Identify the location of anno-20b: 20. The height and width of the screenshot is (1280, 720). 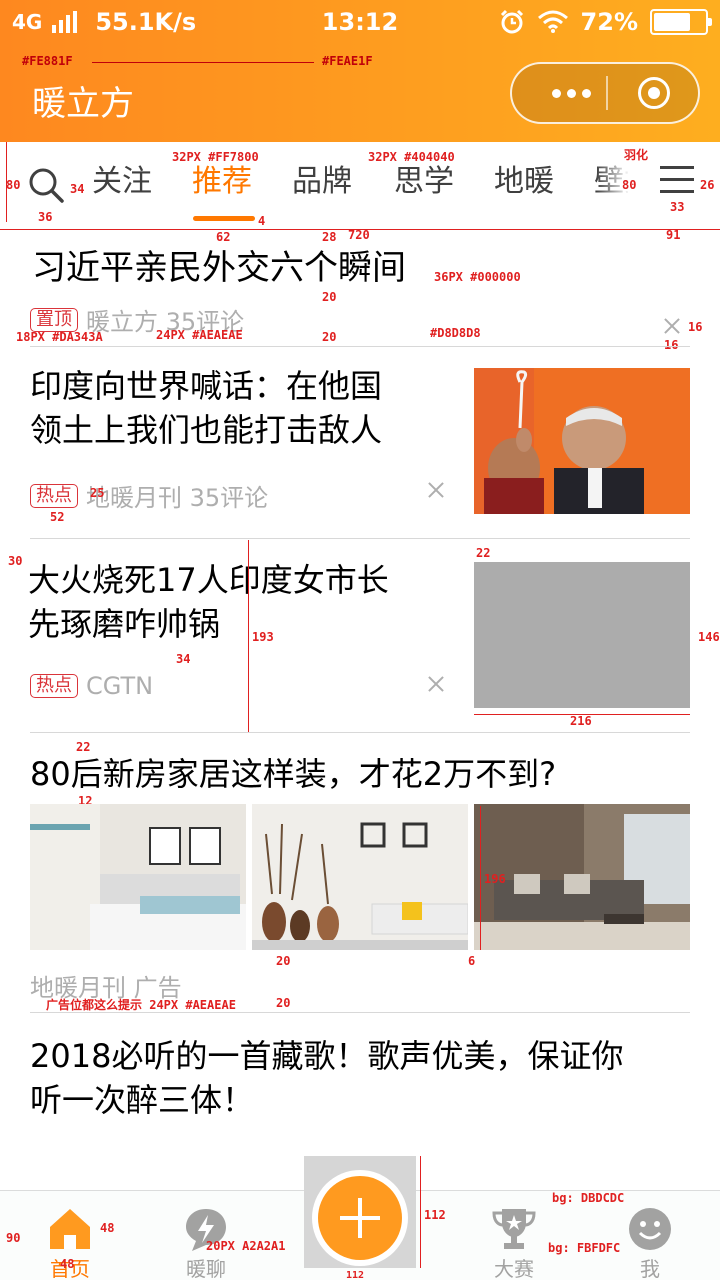
(329, 337).